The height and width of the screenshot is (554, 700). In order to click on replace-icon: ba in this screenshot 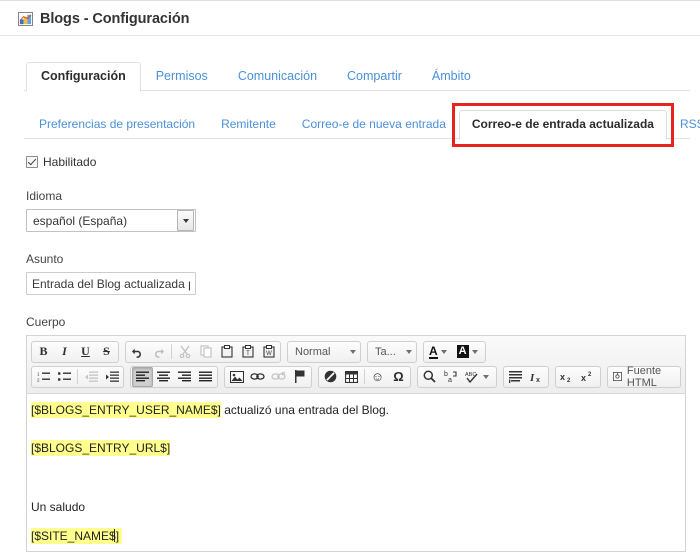, I will do `click(450, 377)`.